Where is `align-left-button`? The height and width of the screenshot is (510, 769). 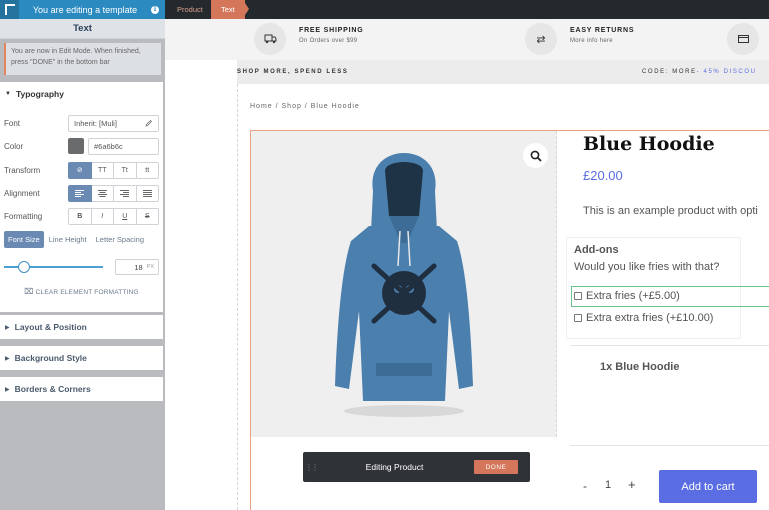
align-left-button is located at coordinates (80, 193).